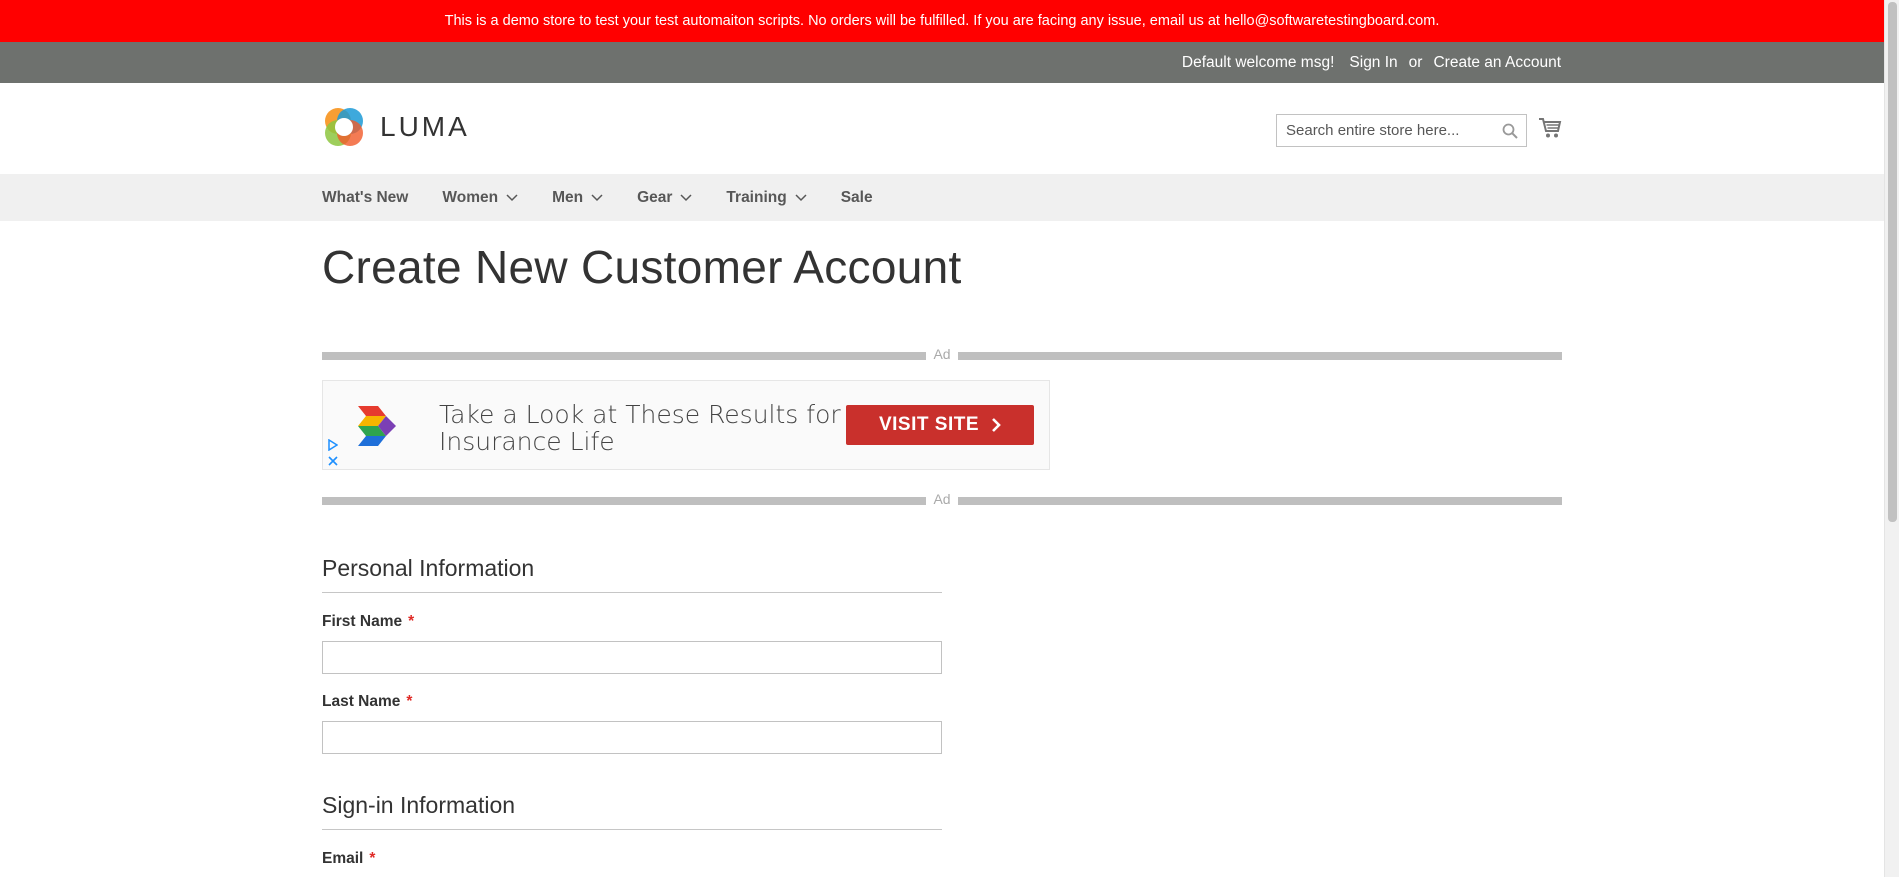 Image resolution: width=1899 pixels, height=877 pixels. I want to click on close-icon, so click(333, 461).